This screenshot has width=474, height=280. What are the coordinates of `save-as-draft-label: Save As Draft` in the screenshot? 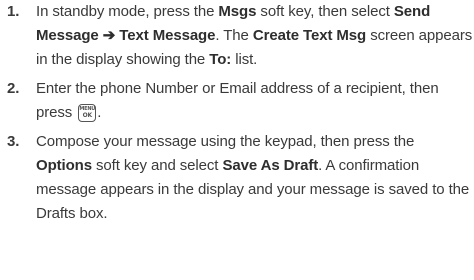 It's located at (270, 165).